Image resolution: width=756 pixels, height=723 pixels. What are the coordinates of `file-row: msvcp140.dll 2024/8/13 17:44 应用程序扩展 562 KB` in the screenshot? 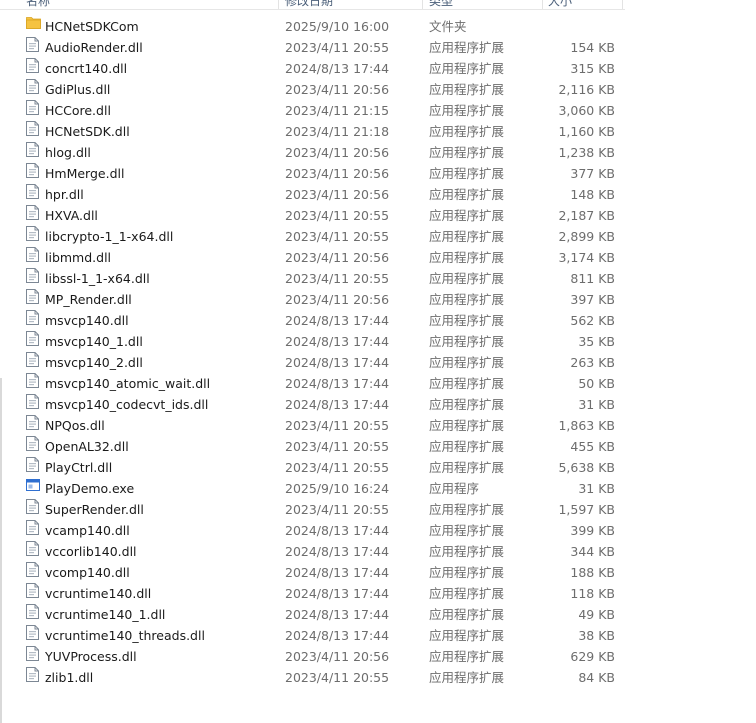 It's located at (320, 320).